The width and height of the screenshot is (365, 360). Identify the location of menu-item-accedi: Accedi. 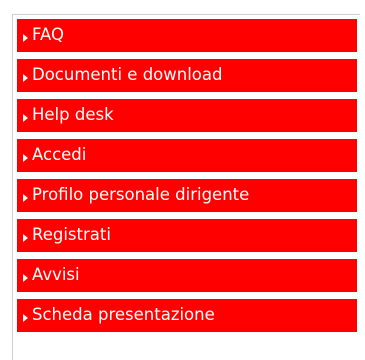
(187, 155).